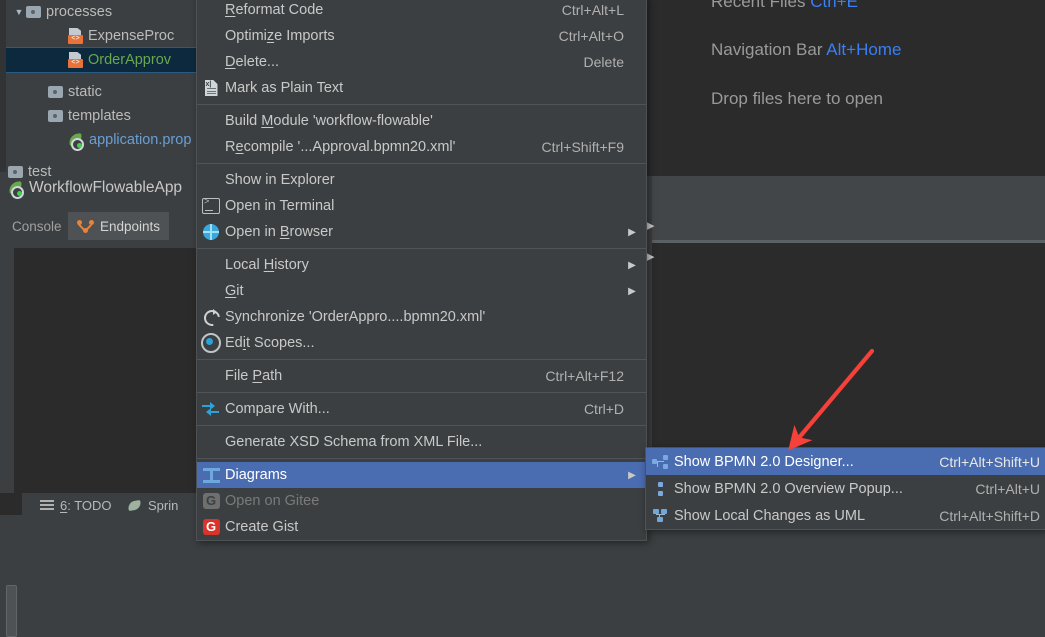 This screenshot has height=637, width=1045. What do you see at coordinates (119, 226) in the screenshot?
I see `tab-endpoints: Endpoints` at bounding box center [119, 226].